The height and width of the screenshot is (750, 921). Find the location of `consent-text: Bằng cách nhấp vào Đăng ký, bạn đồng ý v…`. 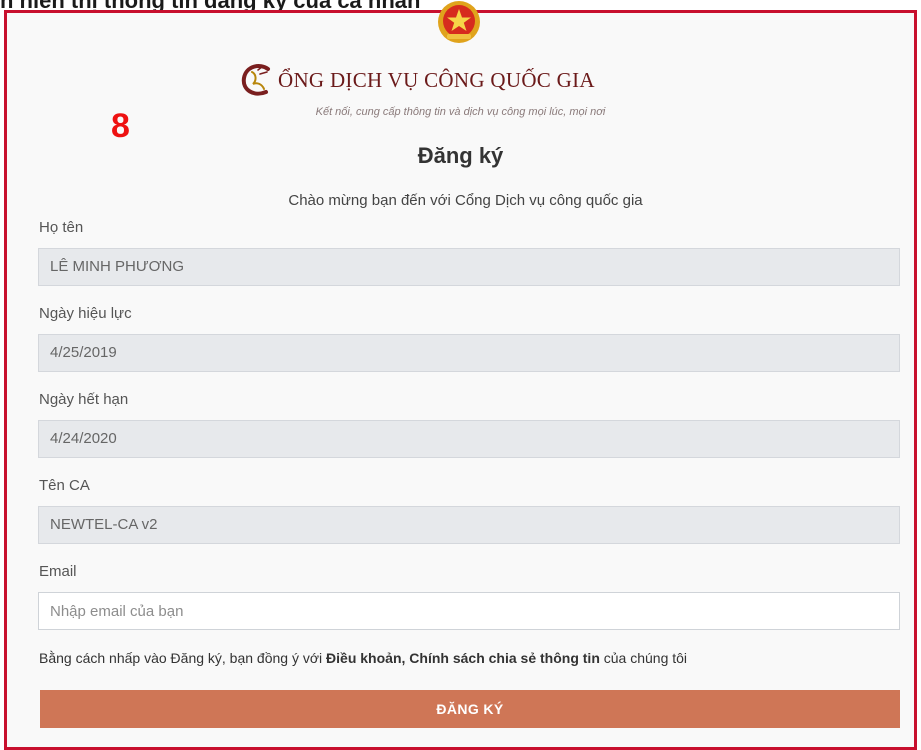

consent-text: Bằng cách nhấp vào Đăng ký, bạn đồng ý v… is located at coordinates (363, 658).